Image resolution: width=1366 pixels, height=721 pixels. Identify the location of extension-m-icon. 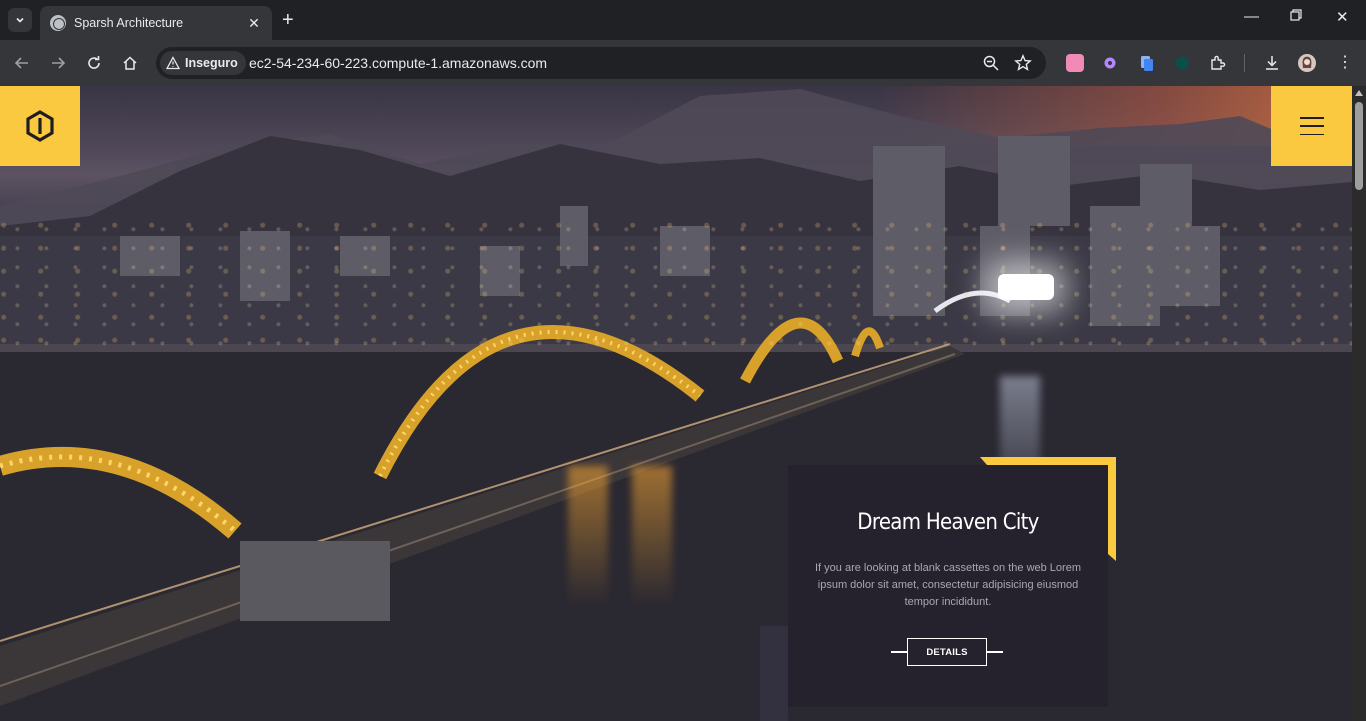
(1075, 63).